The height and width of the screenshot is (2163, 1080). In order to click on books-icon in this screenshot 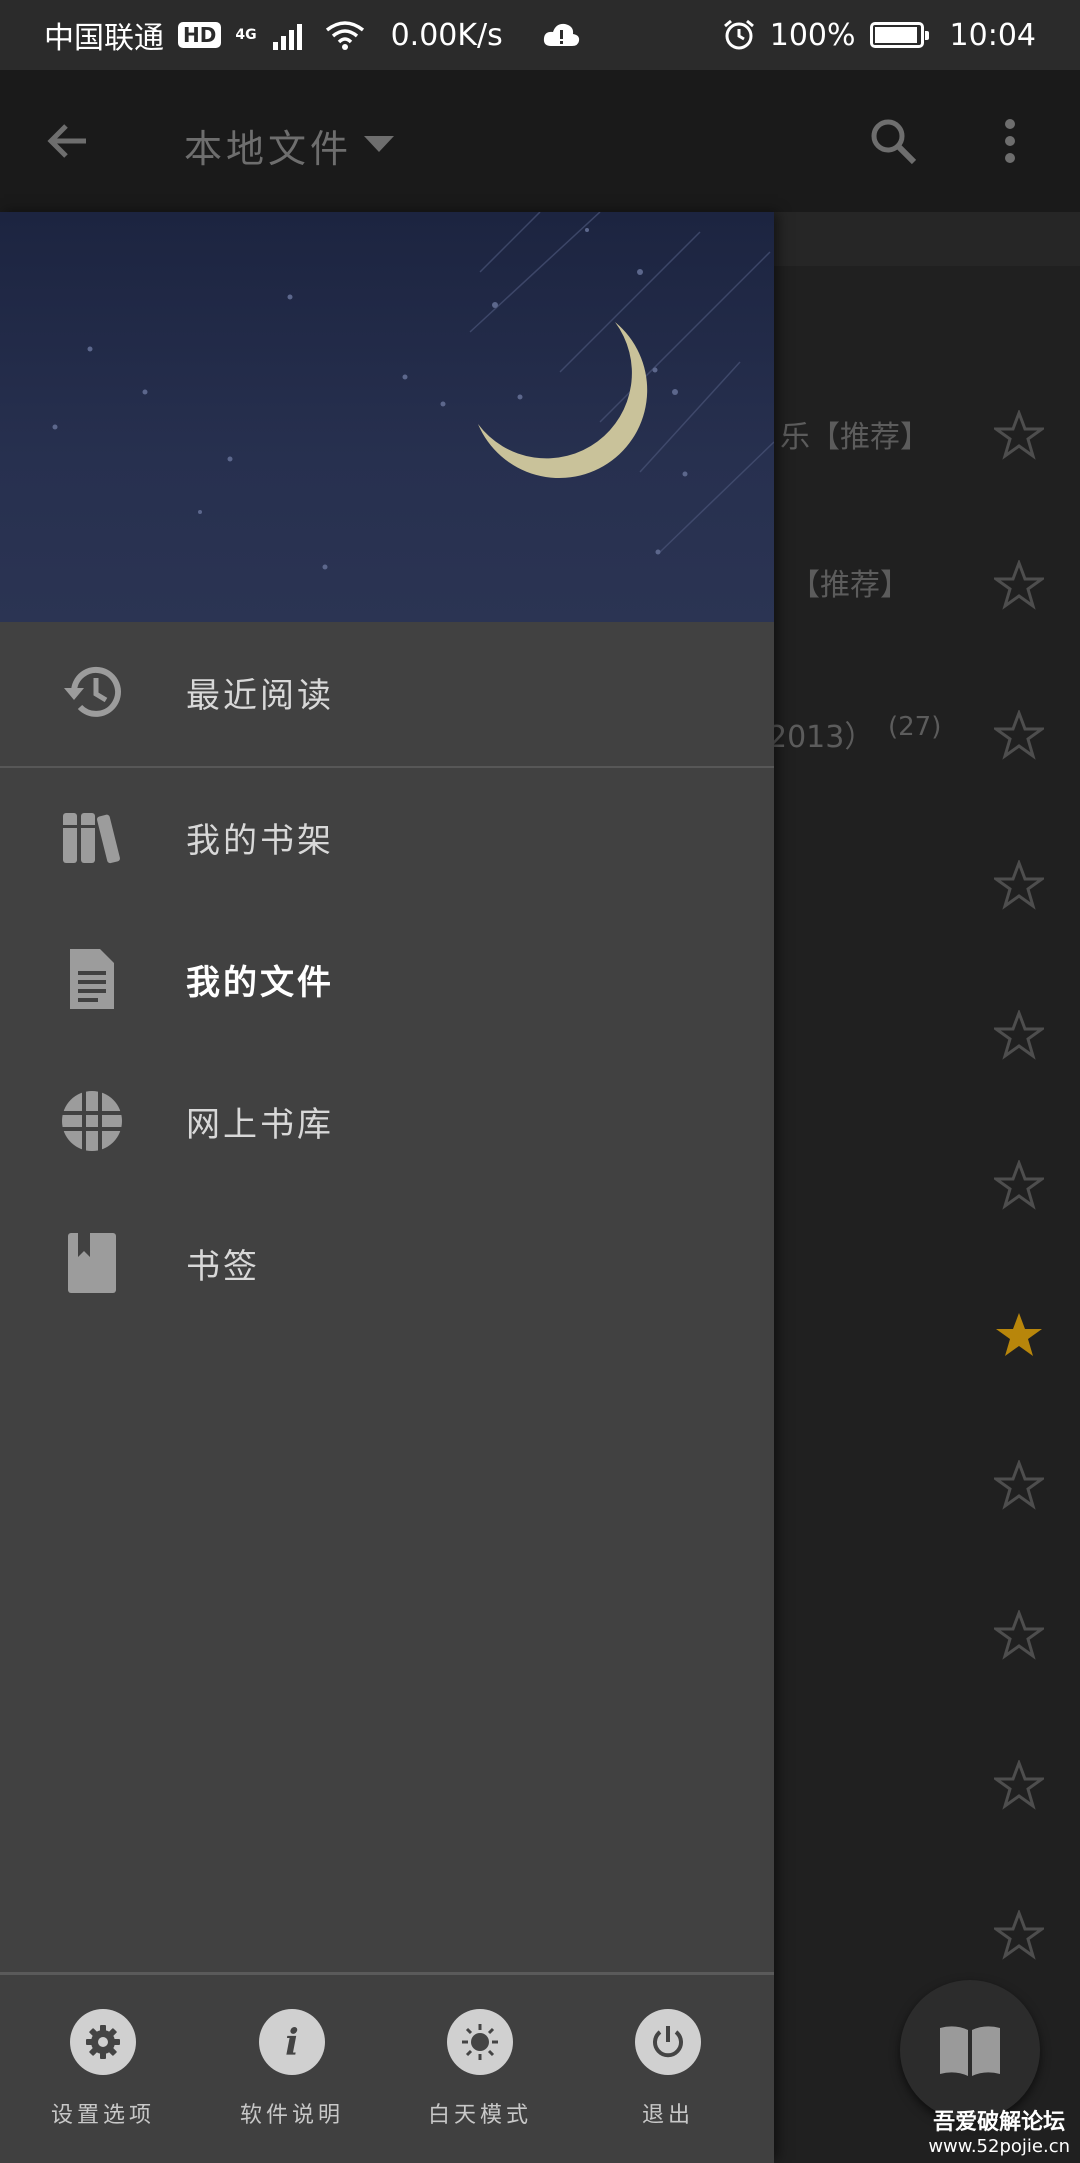, I will do `click(91, 838)`.